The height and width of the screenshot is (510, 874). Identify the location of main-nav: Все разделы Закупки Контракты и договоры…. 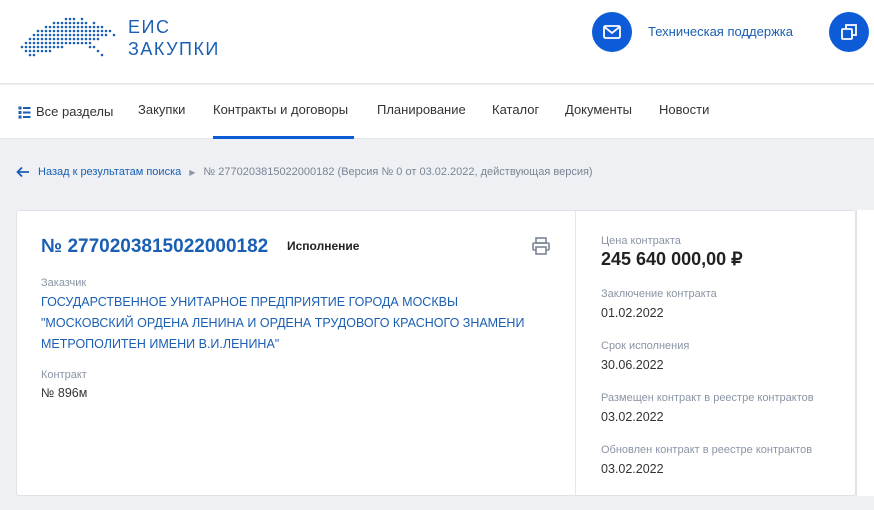
(437, 112).